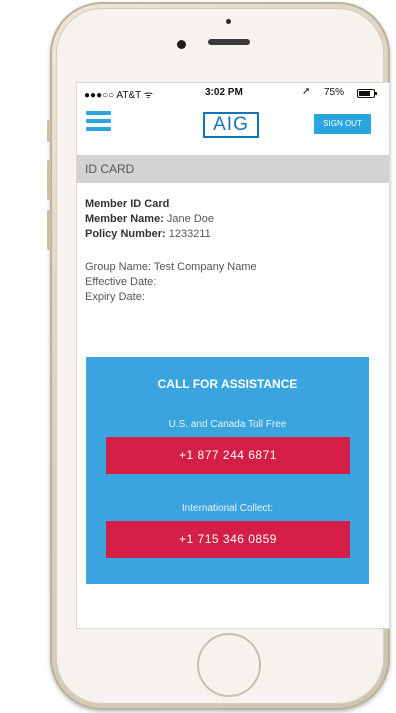 This screenshot has height=713, width=396. What do you see at coordinates (228, 21) in the screenshot?
I see `proximity-sensor` at bounding box center [228, 21].